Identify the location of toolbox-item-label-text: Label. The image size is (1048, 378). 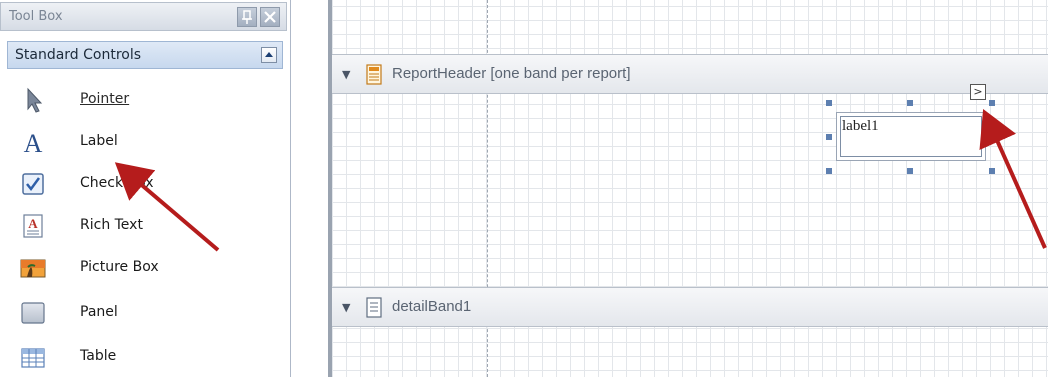
(99, 141).